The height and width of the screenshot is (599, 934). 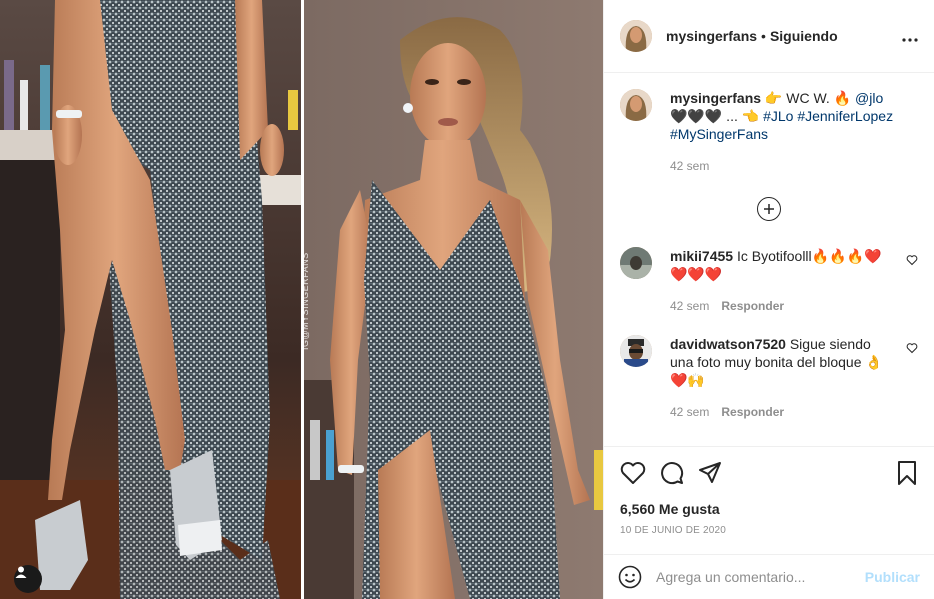 I want to click on header-username: mysingerfans, so click(x=711, y=36).